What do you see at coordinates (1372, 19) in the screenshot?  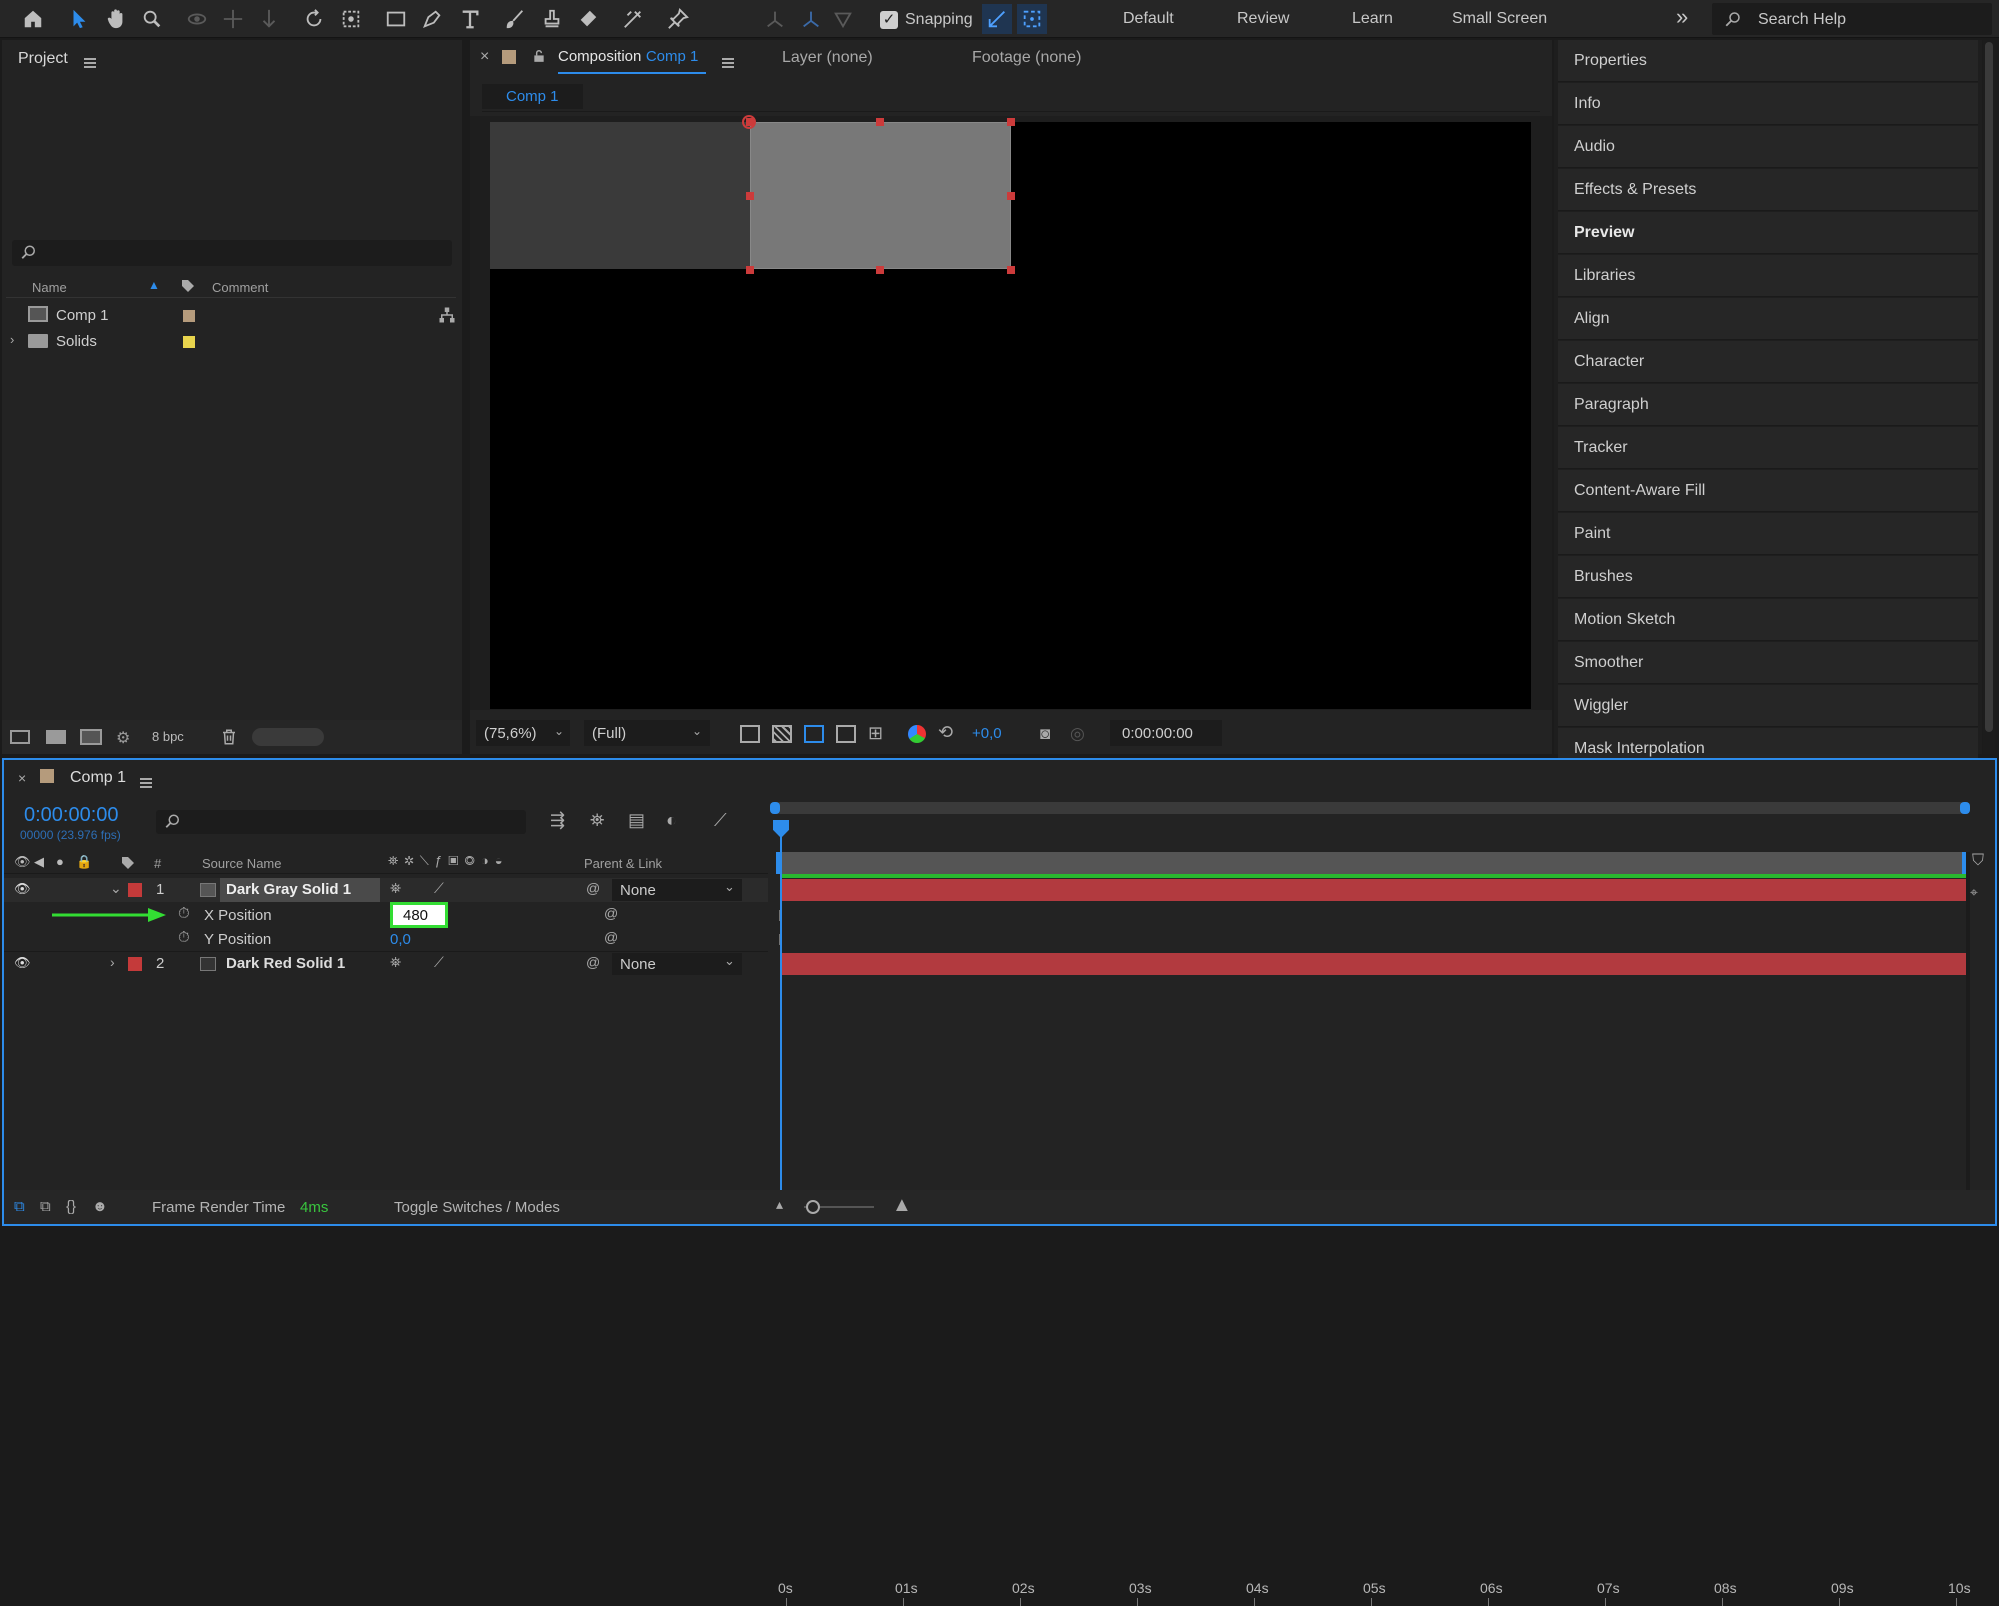 I see `workspace-learn: Learn` at bounding box center [1372, 19].